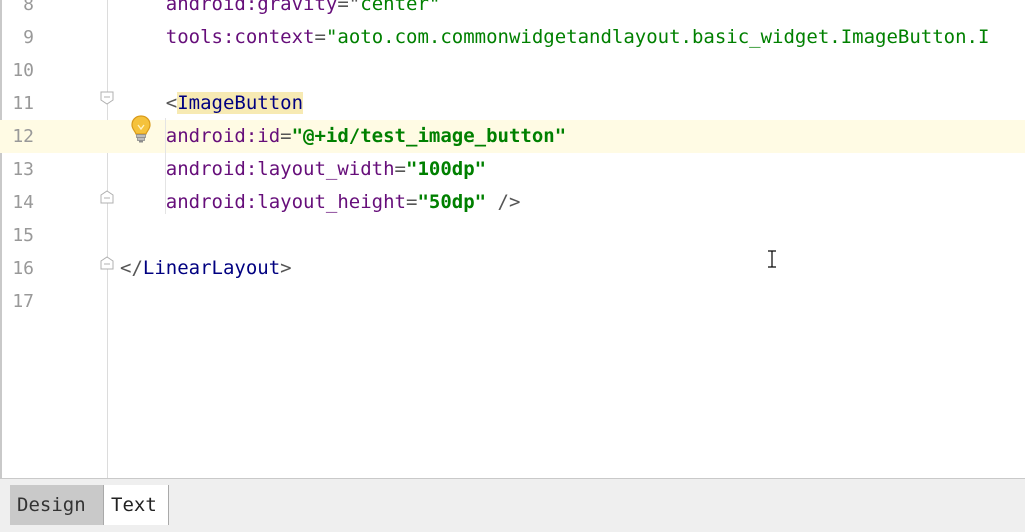 The image size is (1025, 532). I want to click on code-token: "100dp", so click(446, 169).